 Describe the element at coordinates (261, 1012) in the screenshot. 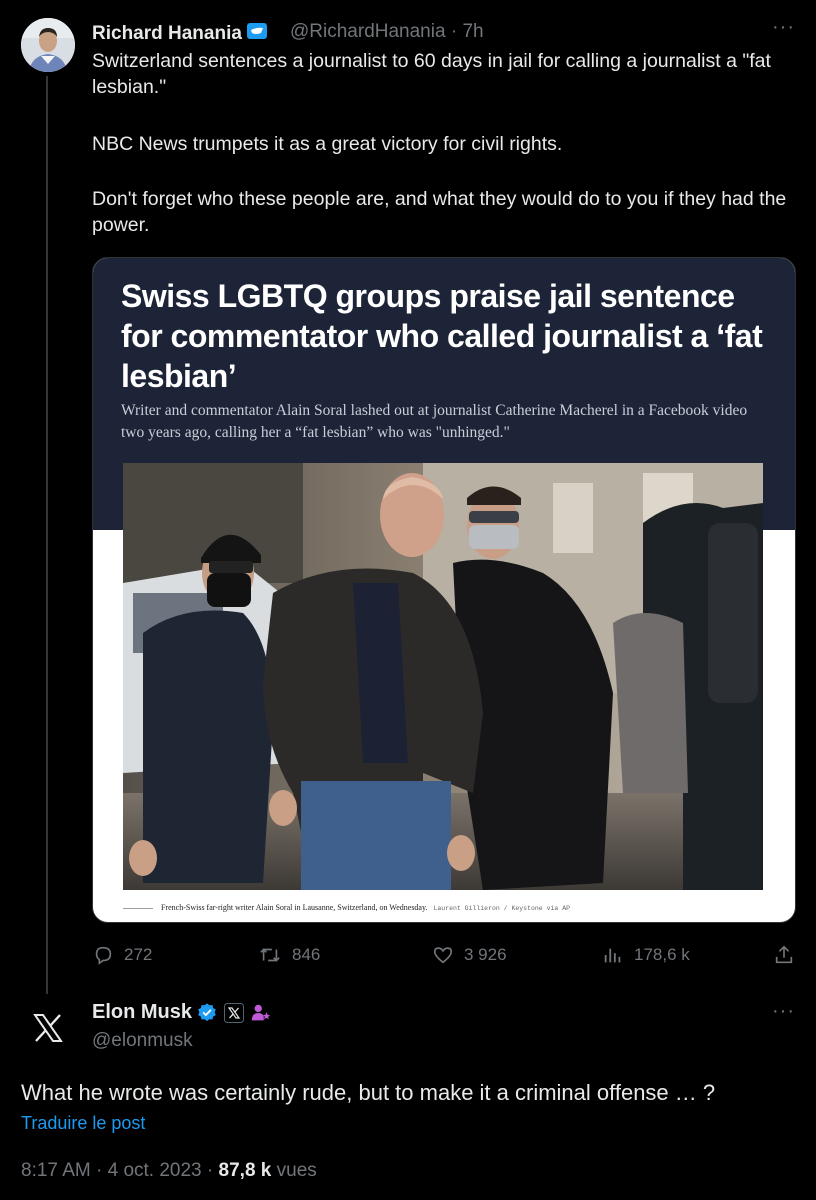

I see `profile-badge-icon` at that location.